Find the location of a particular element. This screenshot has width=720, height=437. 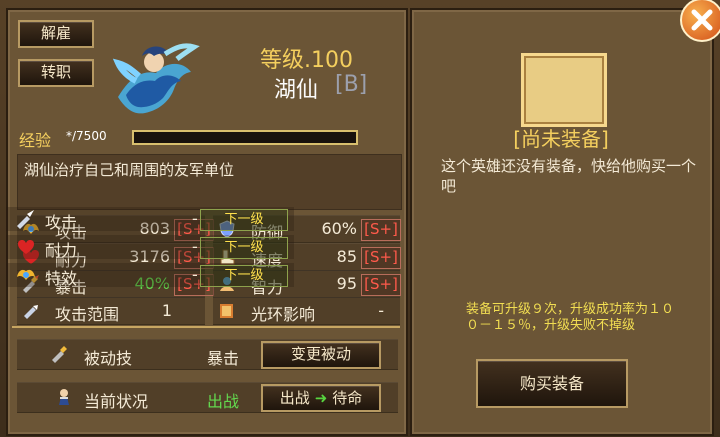

range-icon is located at coordinates (31, 311).